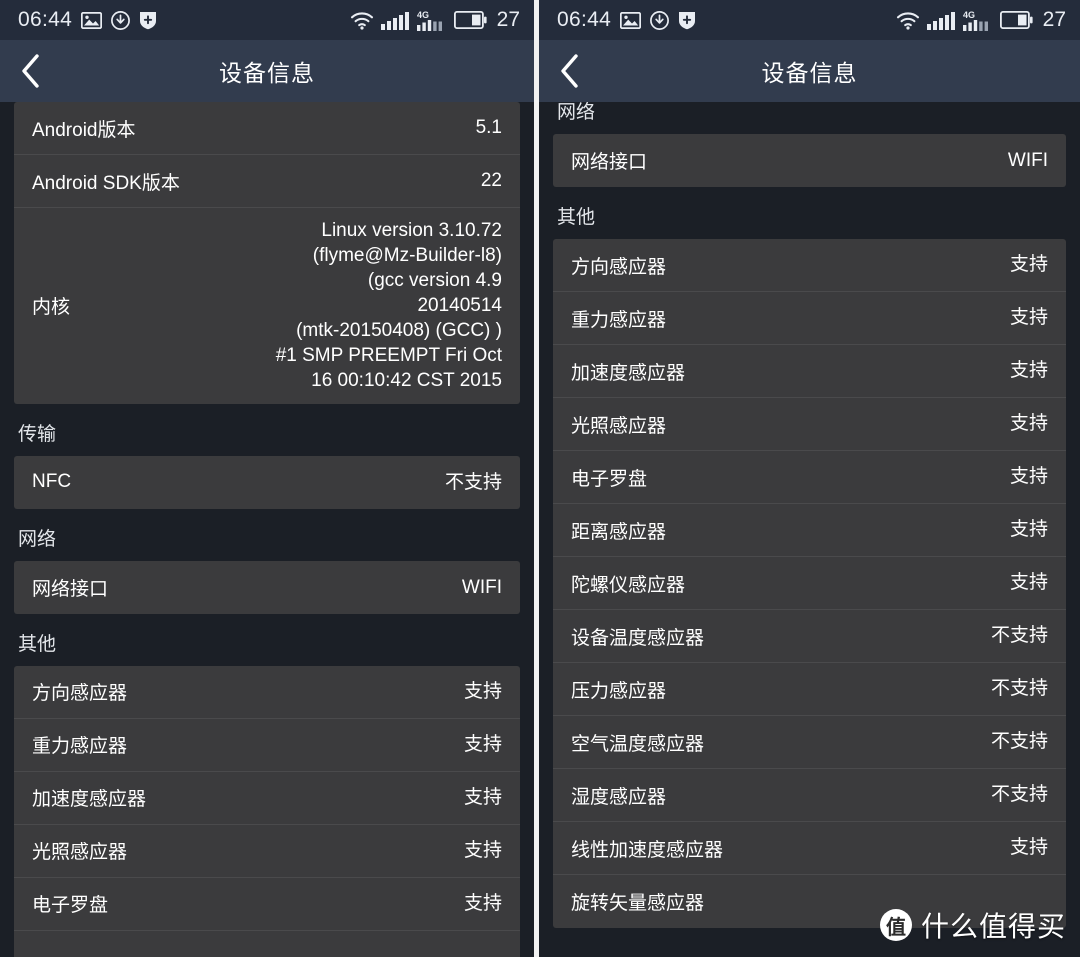 The image size is (1080, 957). I want to click on section-card: 网络接口 WIFI, so click(267, 587).